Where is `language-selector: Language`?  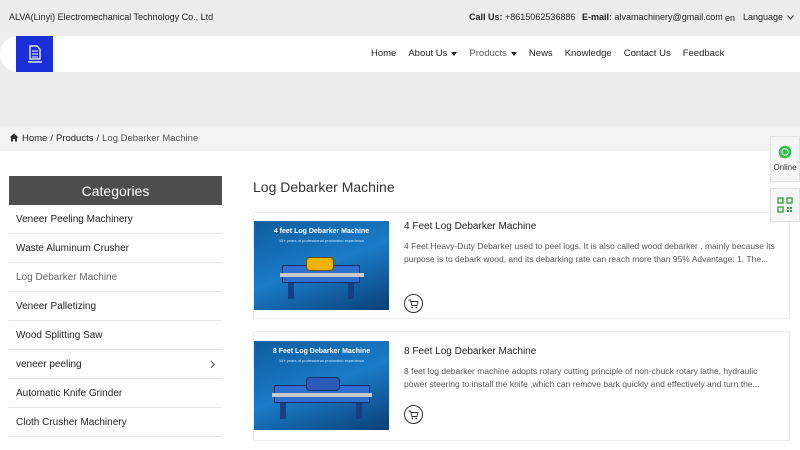
language-selector: Language is located at coordinates (768, 17).